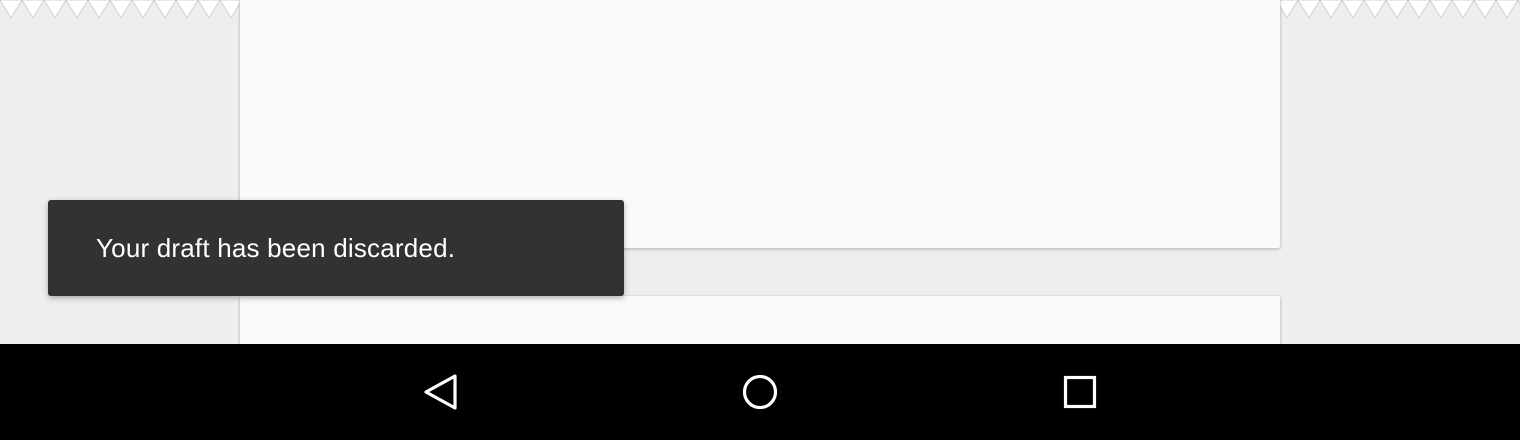 Image resolution: width=1520 pixels, height=440 pixels. I want to click on recents-square-icon, so click(1080, 392).